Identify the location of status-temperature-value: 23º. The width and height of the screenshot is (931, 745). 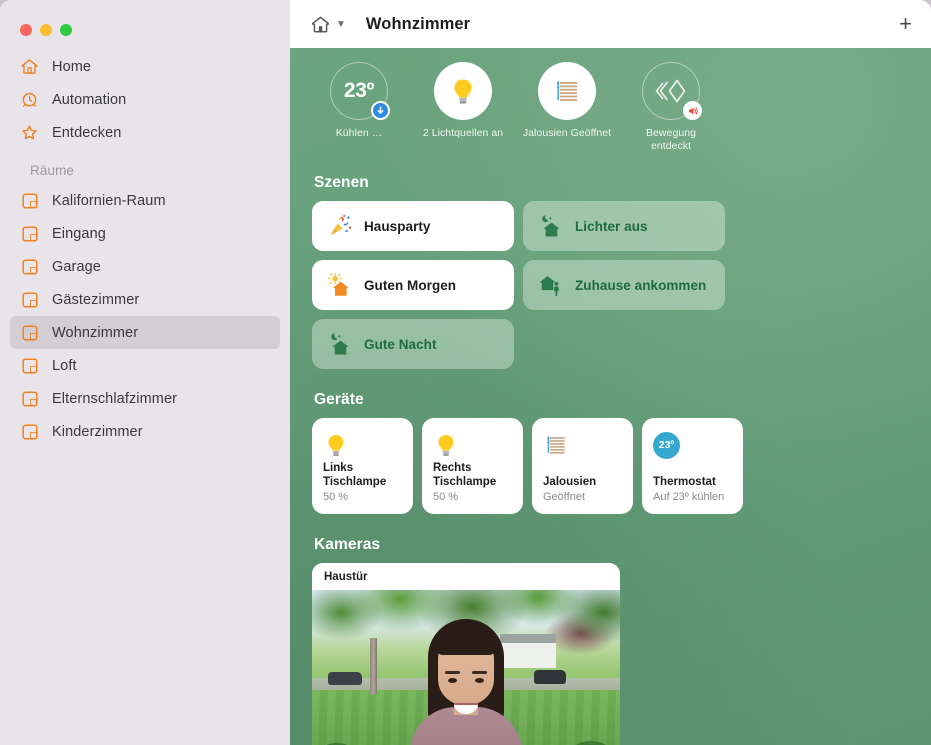
(359, 90).